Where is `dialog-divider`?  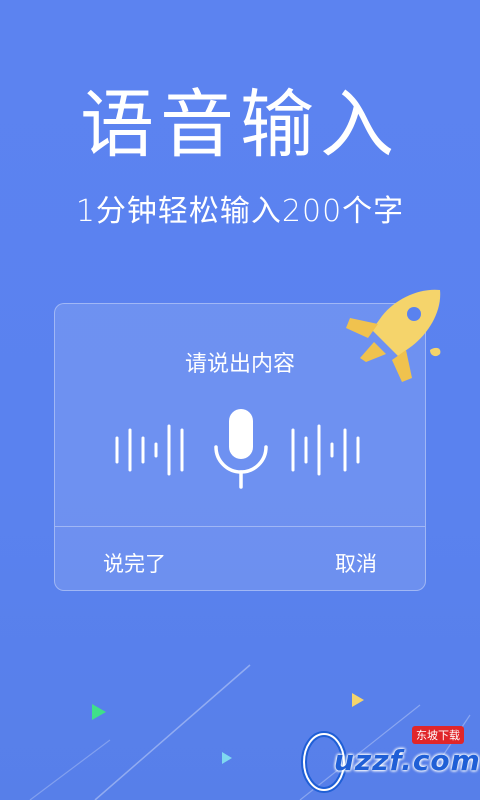 dialog-divider is located at coordinates (240, 526).